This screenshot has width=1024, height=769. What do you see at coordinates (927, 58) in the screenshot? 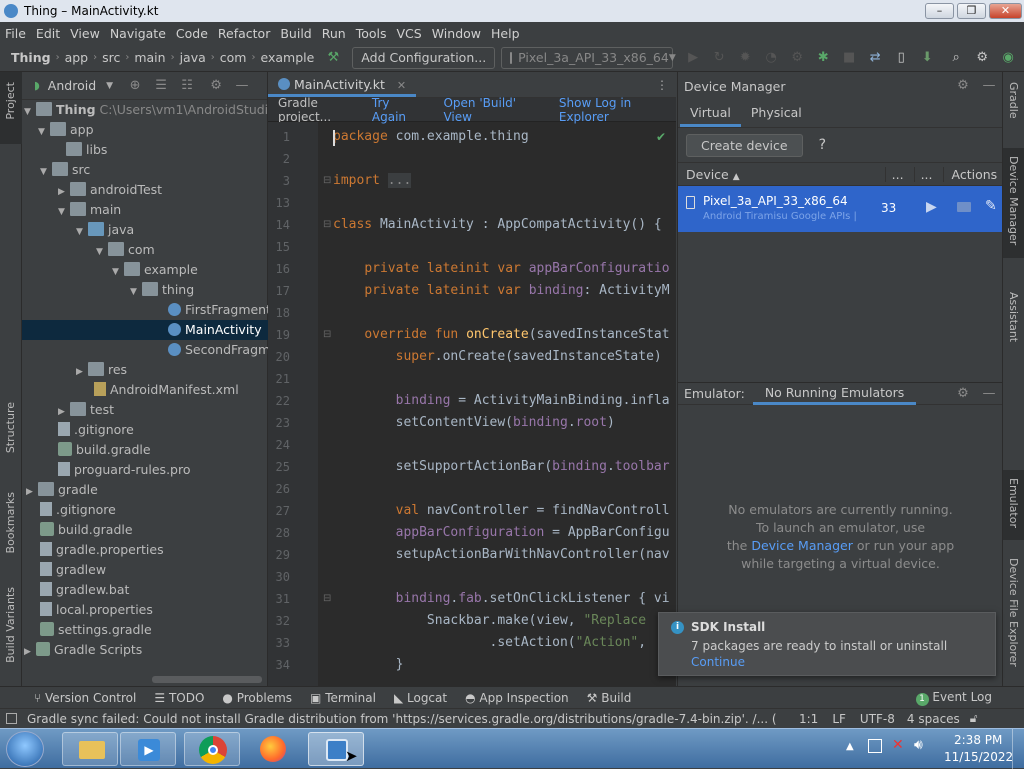
I see `sdk-manager-icon: ⬇` at bounding box center [927, 58].